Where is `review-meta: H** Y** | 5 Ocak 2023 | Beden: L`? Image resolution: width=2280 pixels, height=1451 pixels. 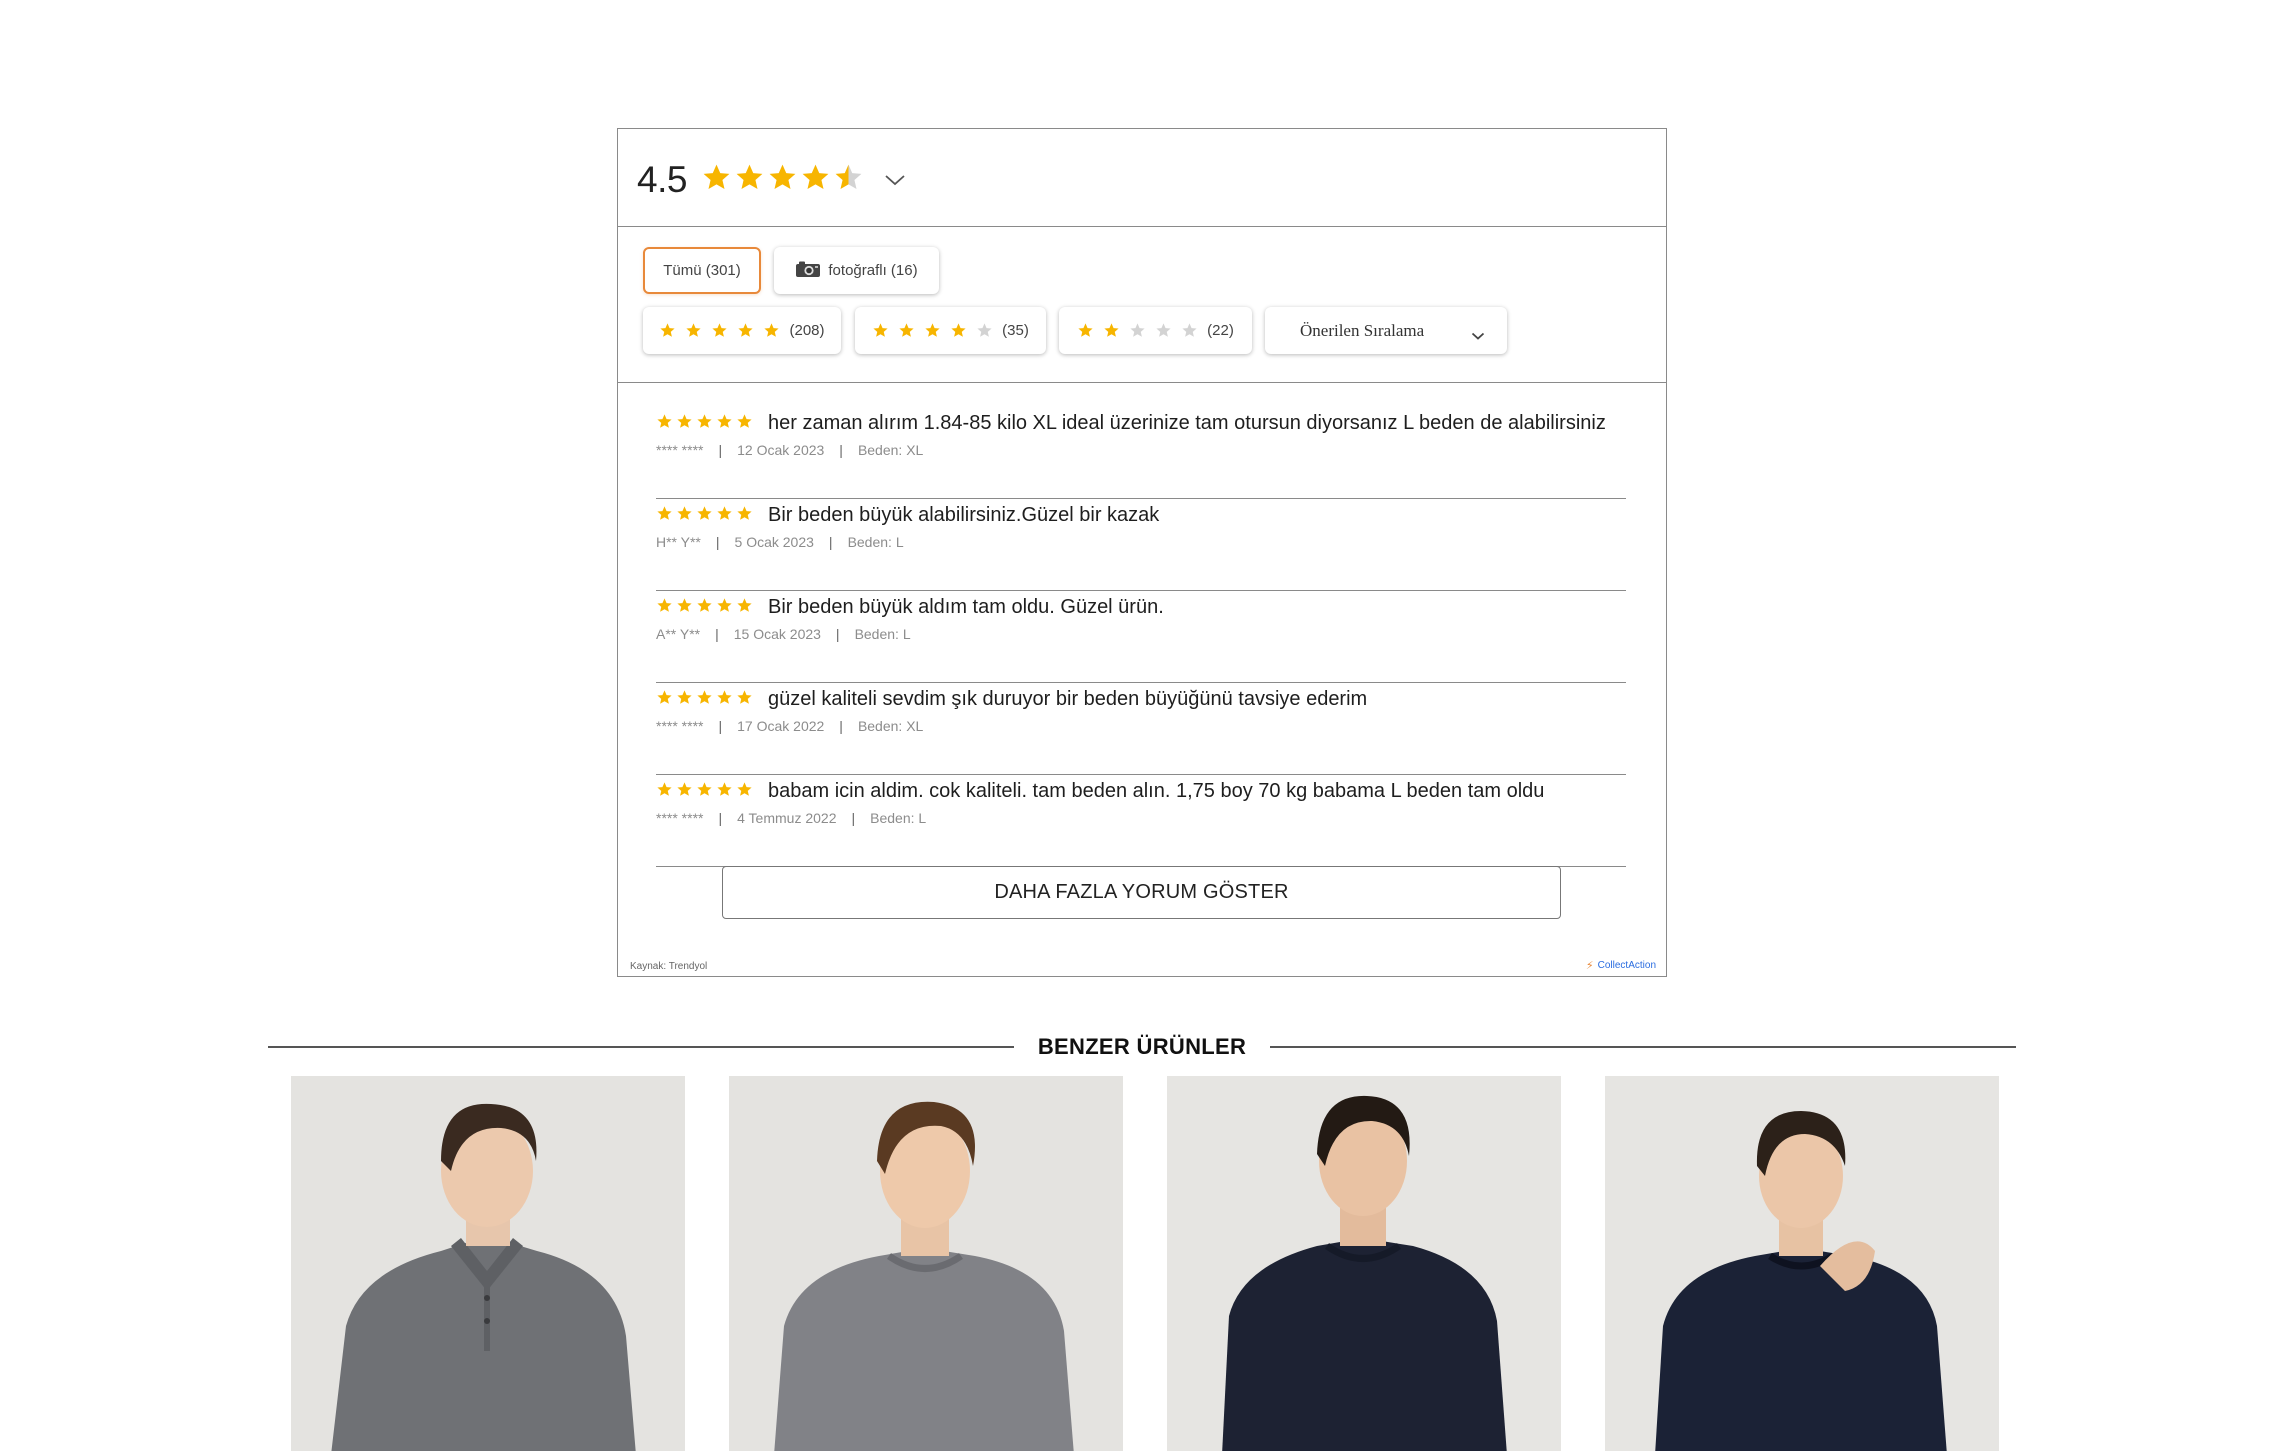
review-meta: H** Y** | 5 Ocak 2023 | Beden: L is located at coordinates (780, 542).